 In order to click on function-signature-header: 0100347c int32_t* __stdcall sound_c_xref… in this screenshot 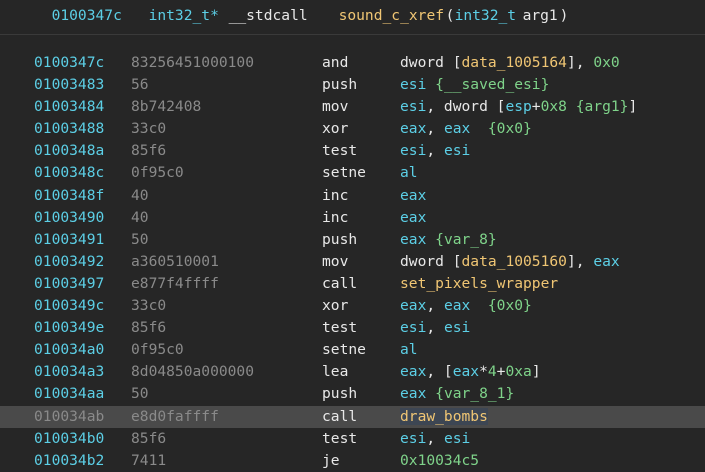, I will do `click(352, 18)`.